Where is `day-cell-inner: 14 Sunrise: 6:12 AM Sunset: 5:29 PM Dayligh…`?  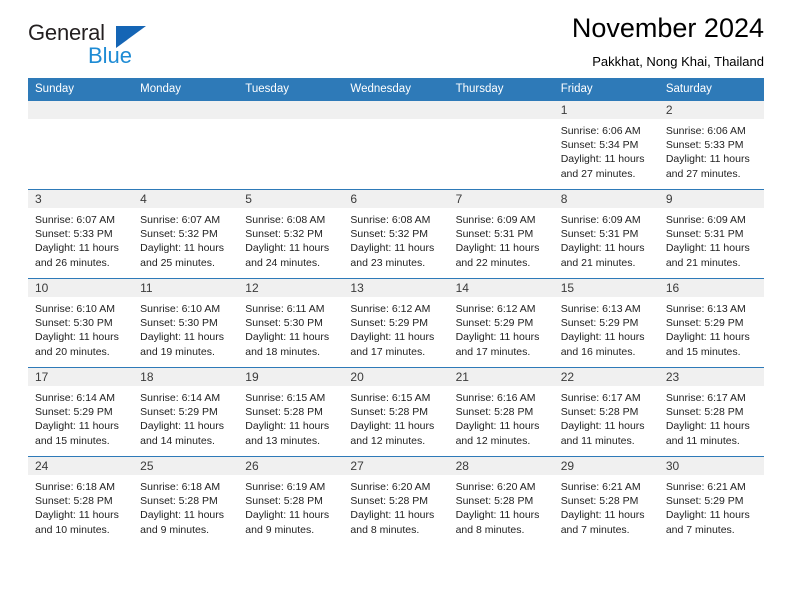 day-cell-inner: 14 Sunrise: 6:12 AM Sunset: 5:29 PM Dayligh… is located at coordinates (501, 323).